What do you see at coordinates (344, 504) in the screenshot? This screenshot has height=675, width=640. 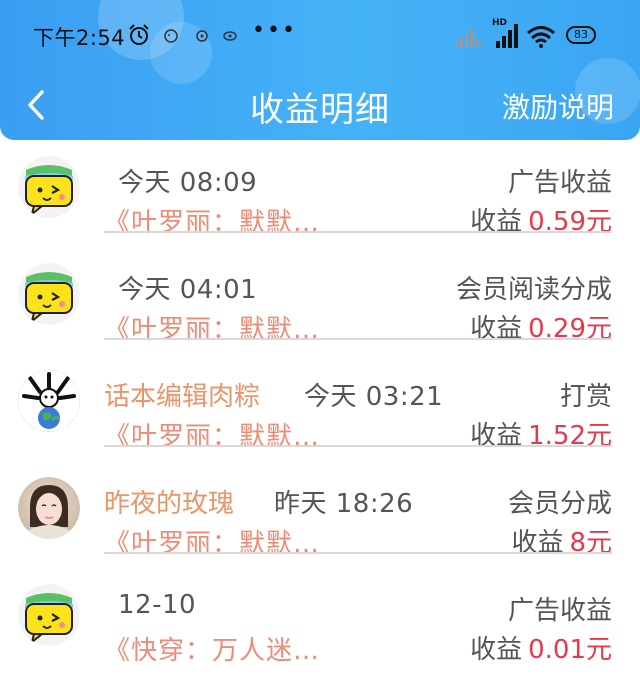 I see `record-time: 昨天 18:26` at bounding box center [344, 504].